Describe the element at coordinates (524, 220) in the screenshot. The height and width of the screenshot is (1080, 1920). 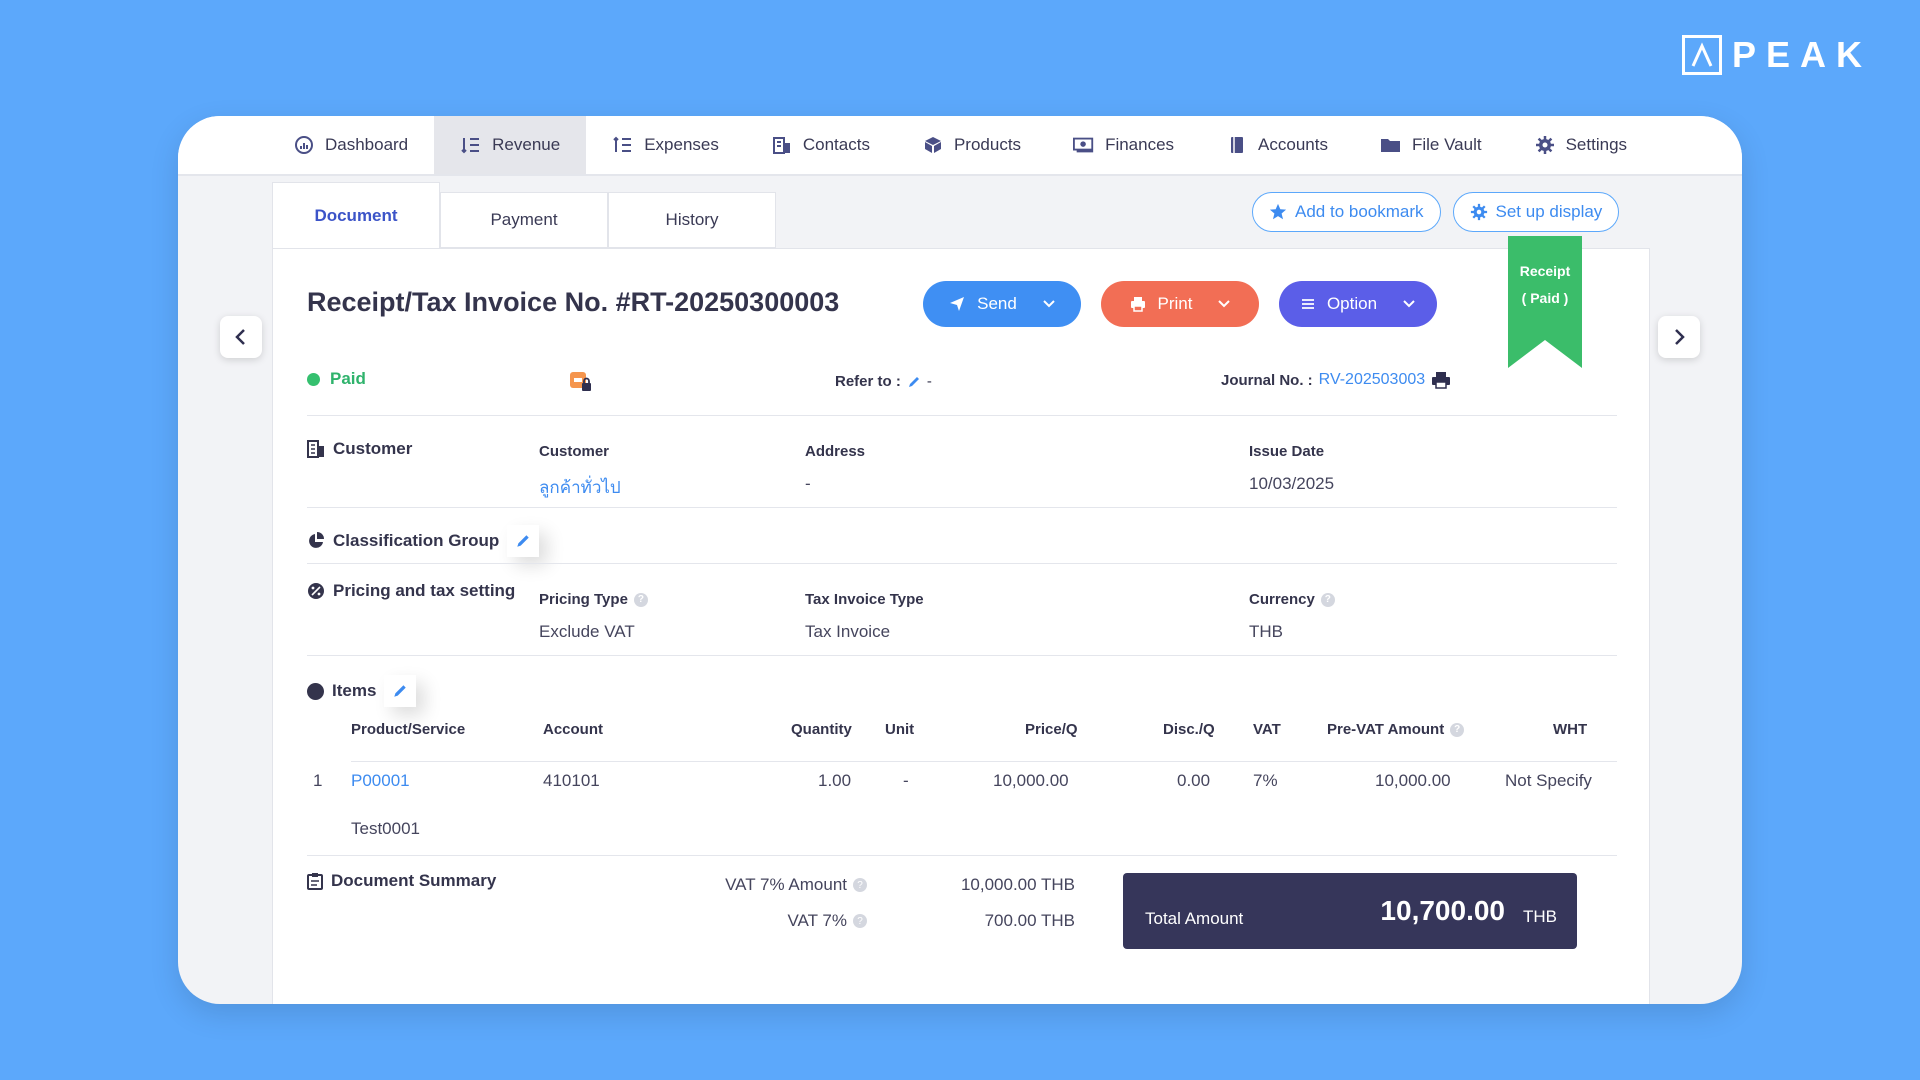
I see `tab-payment: Payment` at that location.